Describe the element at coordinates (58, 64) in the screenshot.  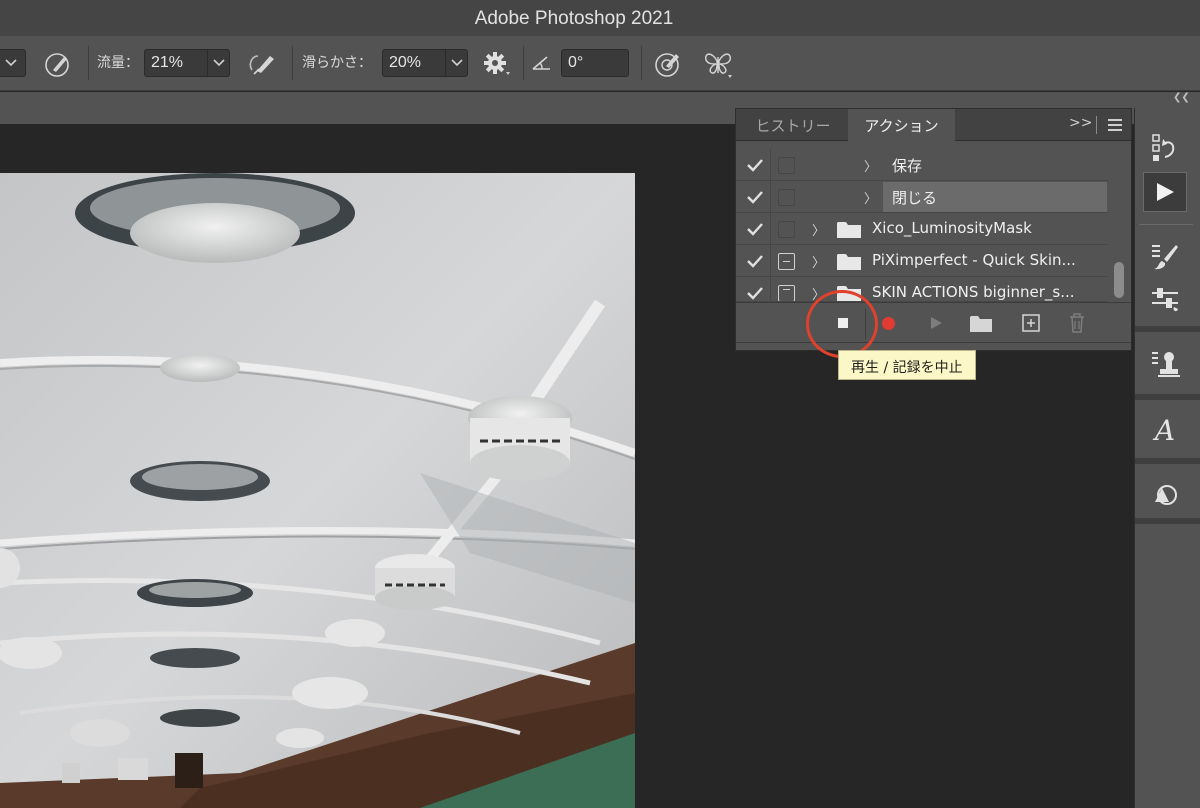
I see `pressure-opacity-icon` at that location.